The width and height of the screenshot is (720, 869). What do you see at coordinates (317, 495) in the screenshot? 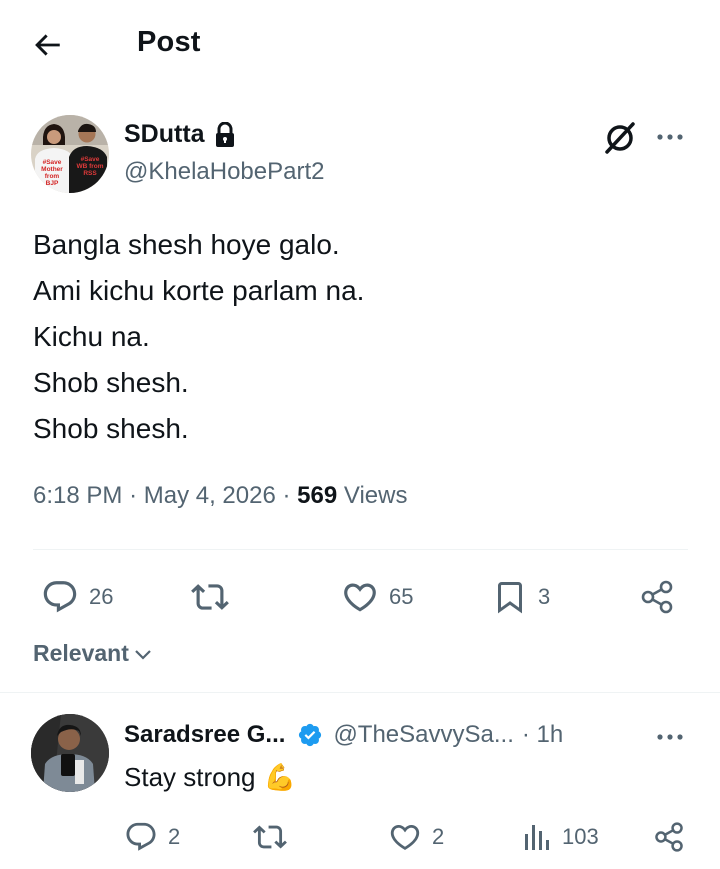
I see `views-count: 569` at bounding box center [317, 495].